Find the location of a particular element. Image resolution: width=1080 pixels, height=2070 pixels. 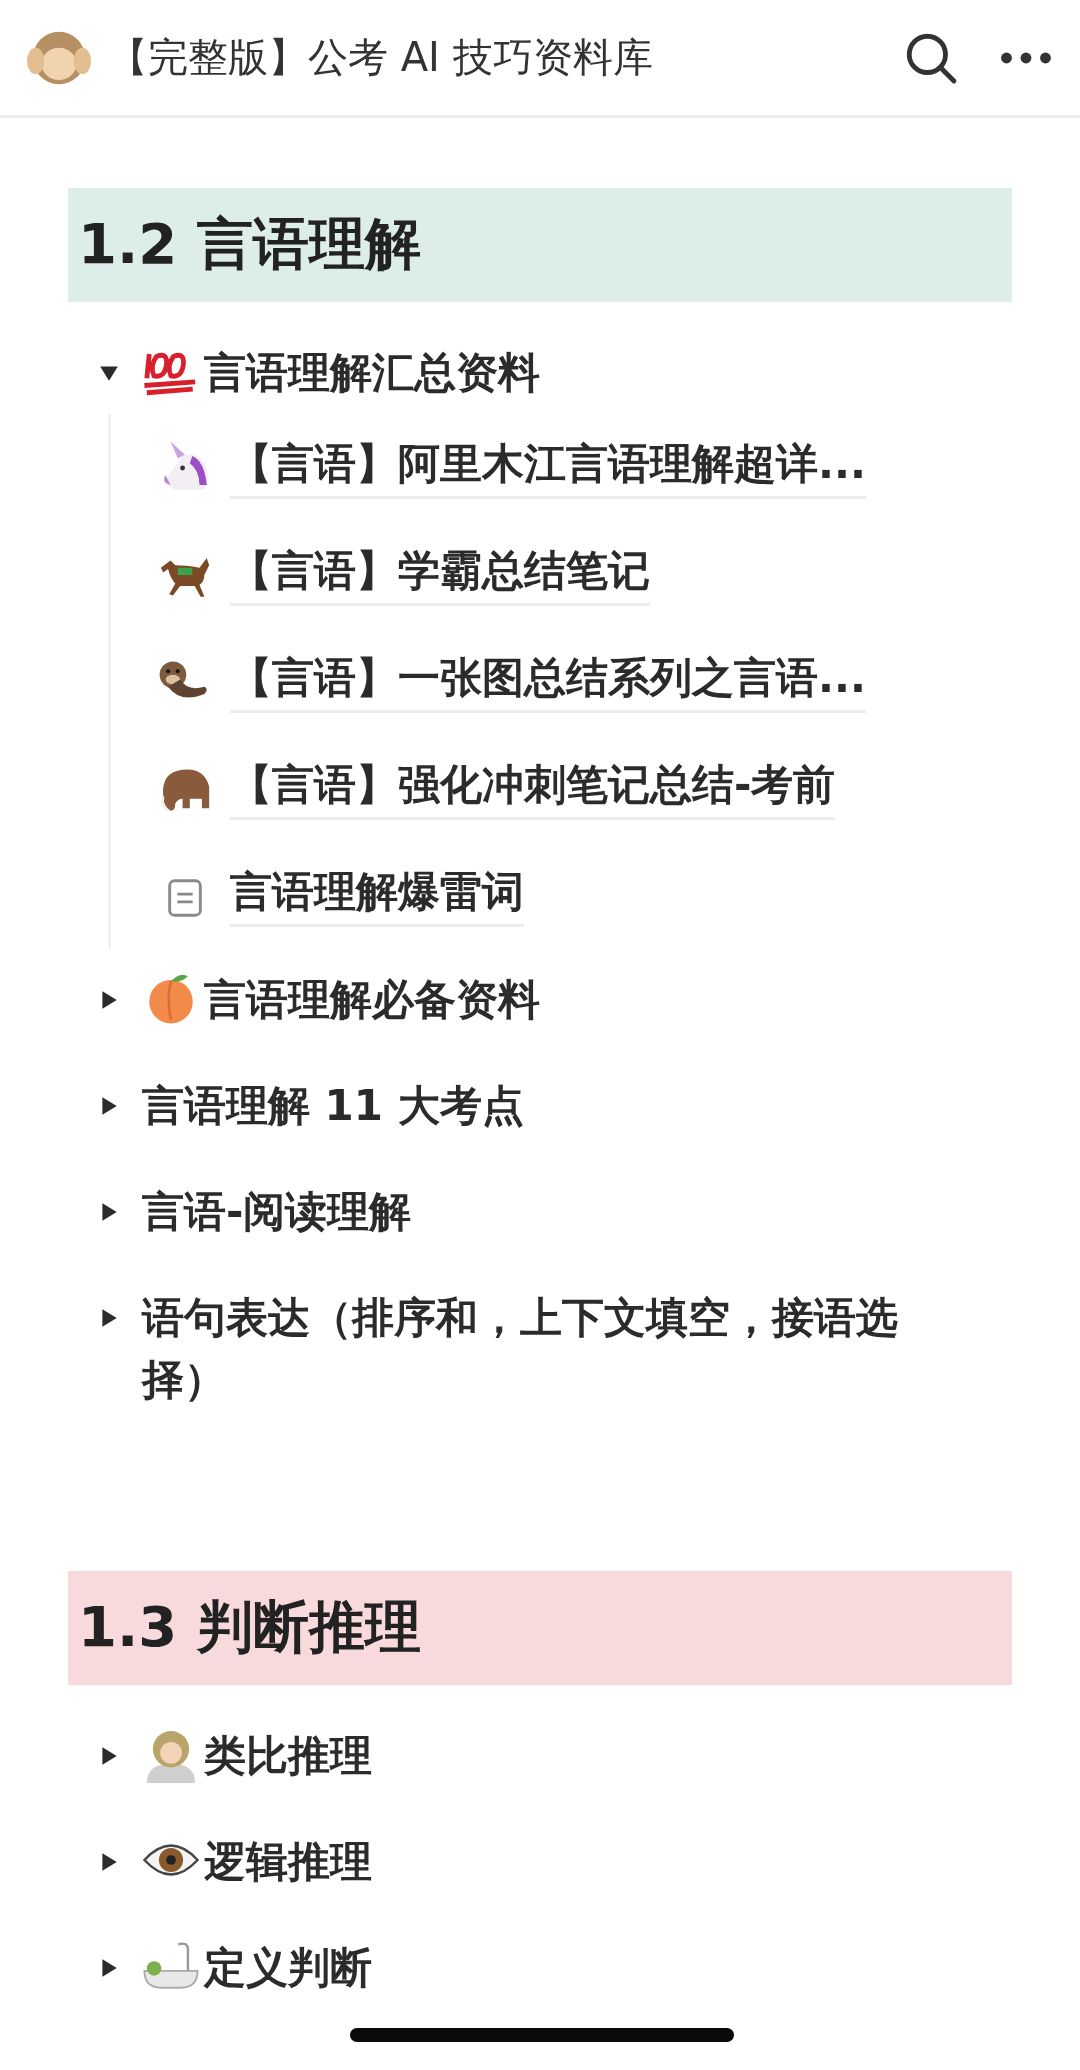

toggle-label: 言语-阅读理解 is located at coordinates (277, 1212).